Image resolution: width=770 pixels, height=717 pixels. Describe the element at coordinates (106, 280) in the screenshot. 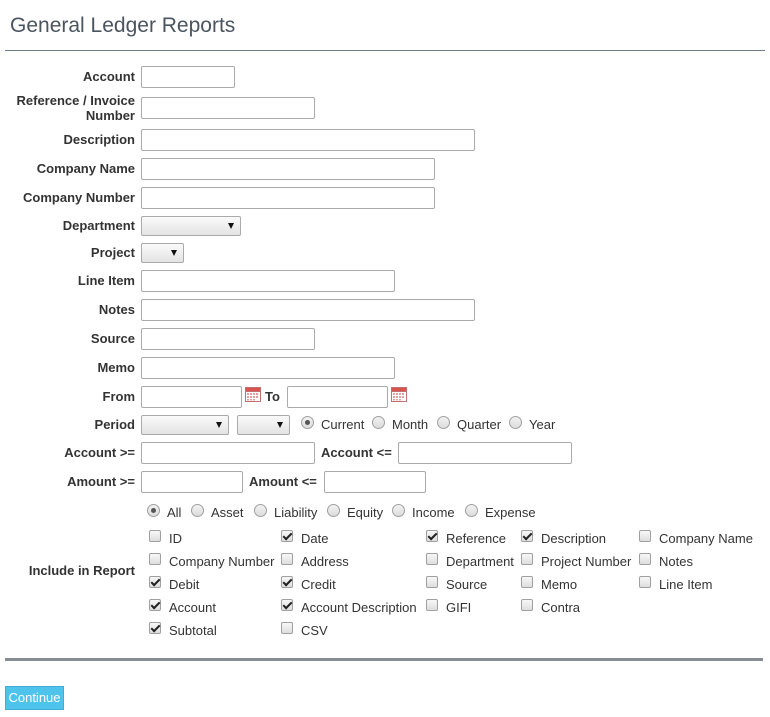

I see `line-item-label: Line Item` at that location.